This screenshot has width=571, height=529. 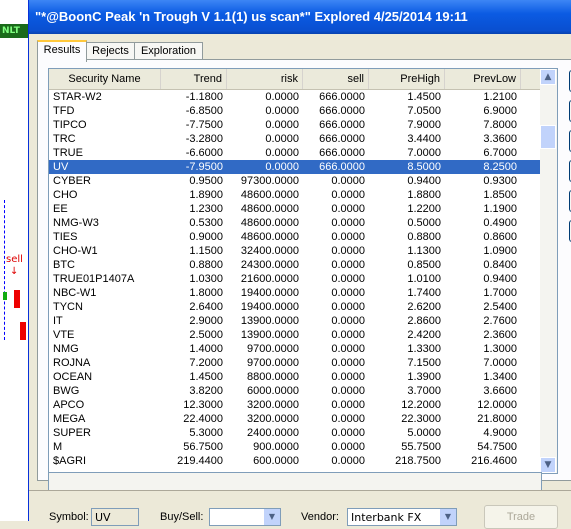 What do you see at coordinates (168, 51) in the screenshot?
I see `tab-exploration: Exploration` at bounding box center [168, 51].